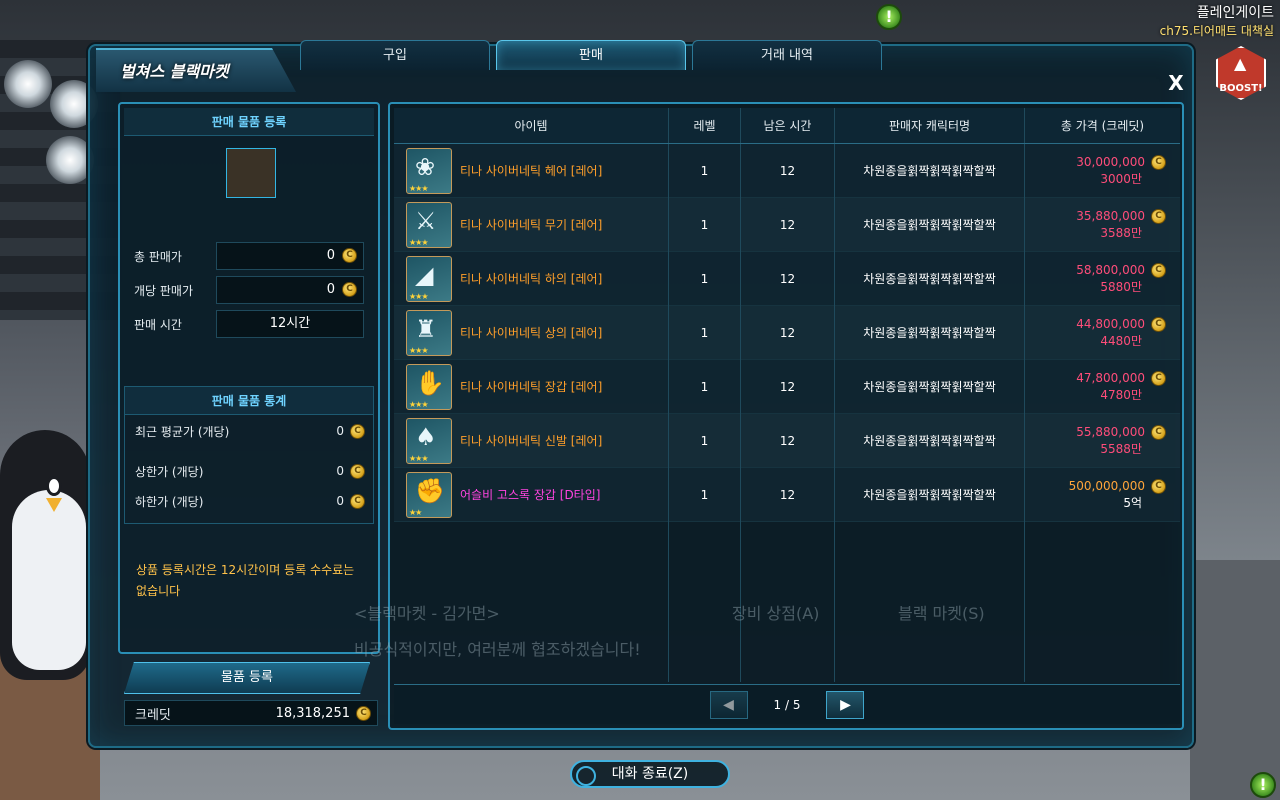 The image size is (1280, 800). I want to click on channel-name: 플레인게이트, so click(1235, 13).